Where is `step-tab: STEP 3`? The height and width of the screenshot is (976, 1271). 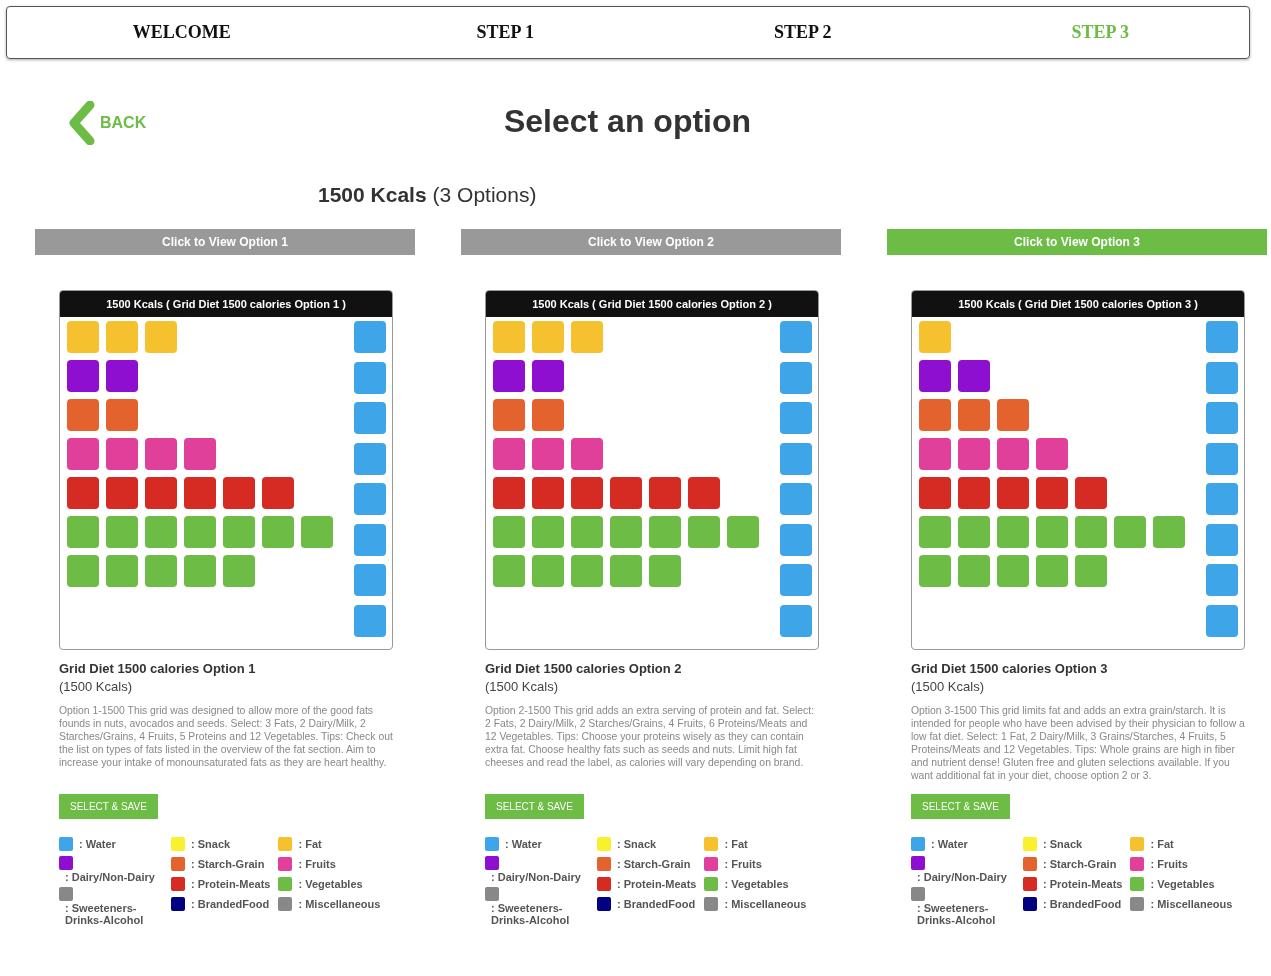 step-tab: STEP 3 is located at coordinates (1100, 32).